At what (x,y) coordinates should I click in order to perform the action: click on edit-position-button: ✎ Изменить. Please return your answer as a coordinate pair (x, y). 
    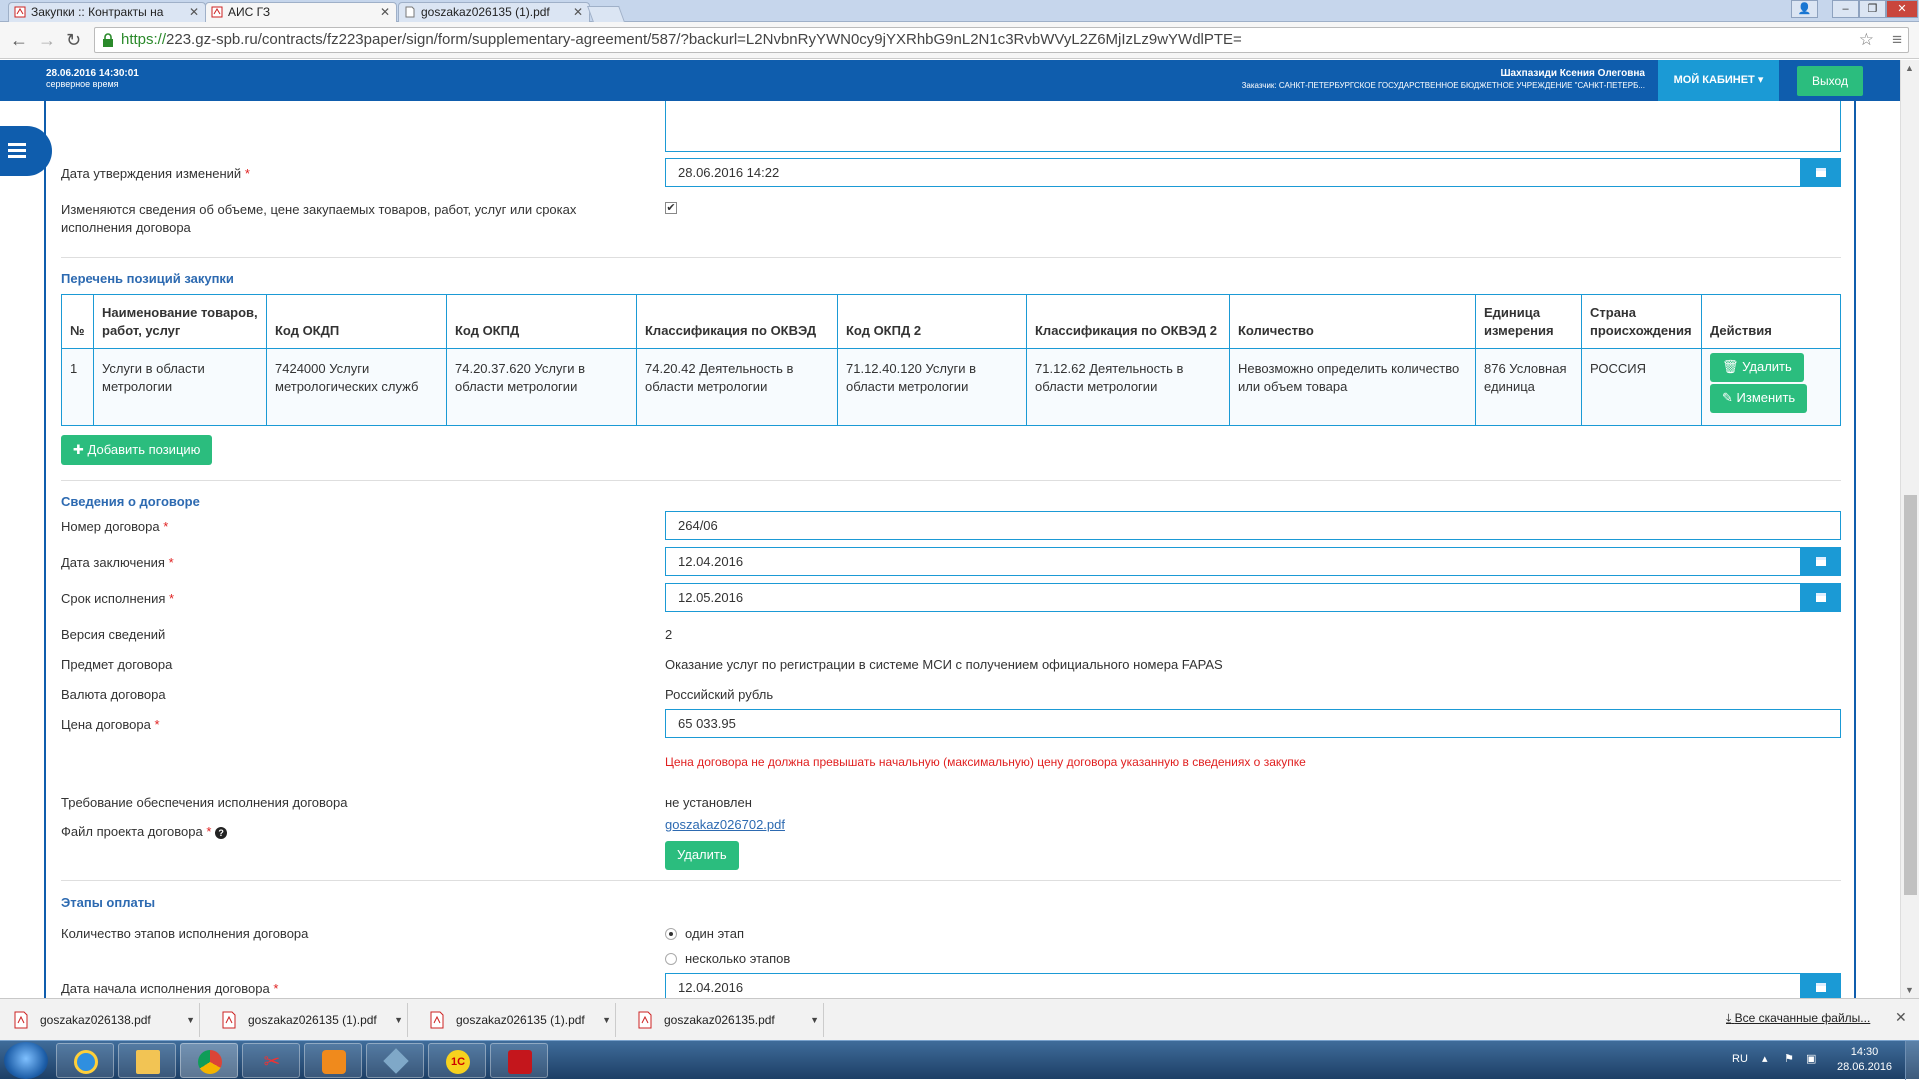
    Looking at the image, I should click on (1759, 398).